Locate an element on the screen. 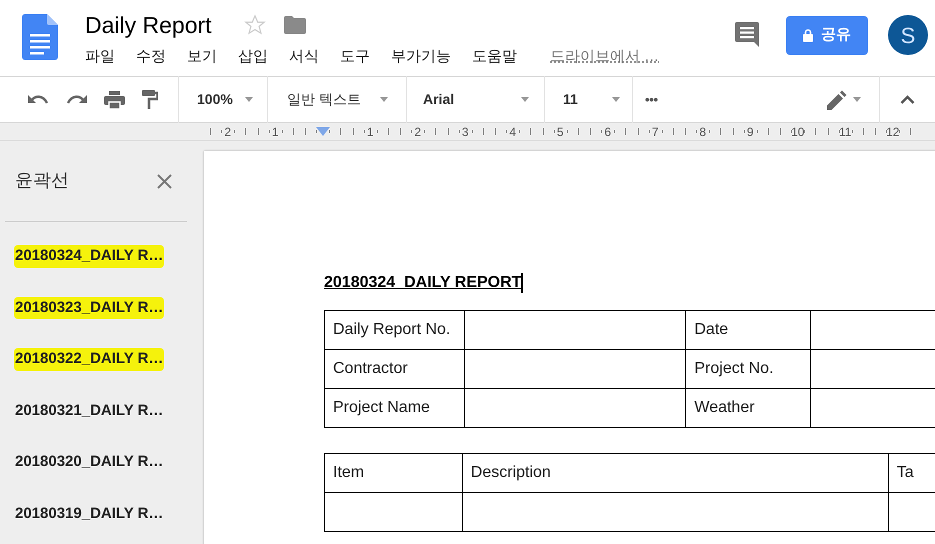 The width and height of the screenshot is (935, 544). redo-icon is located at coordinates (76, 99).